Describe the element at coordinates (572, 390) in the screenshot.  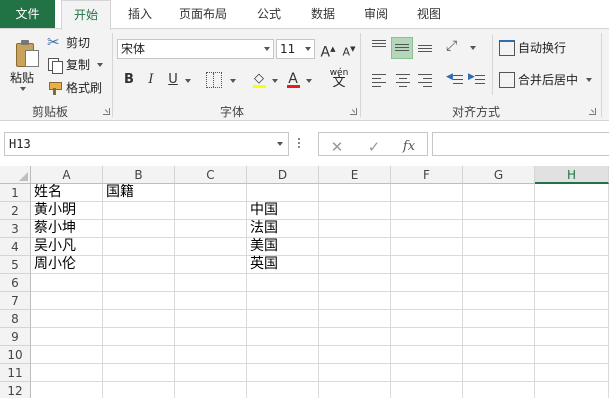
I see `cell-h12` at that location.